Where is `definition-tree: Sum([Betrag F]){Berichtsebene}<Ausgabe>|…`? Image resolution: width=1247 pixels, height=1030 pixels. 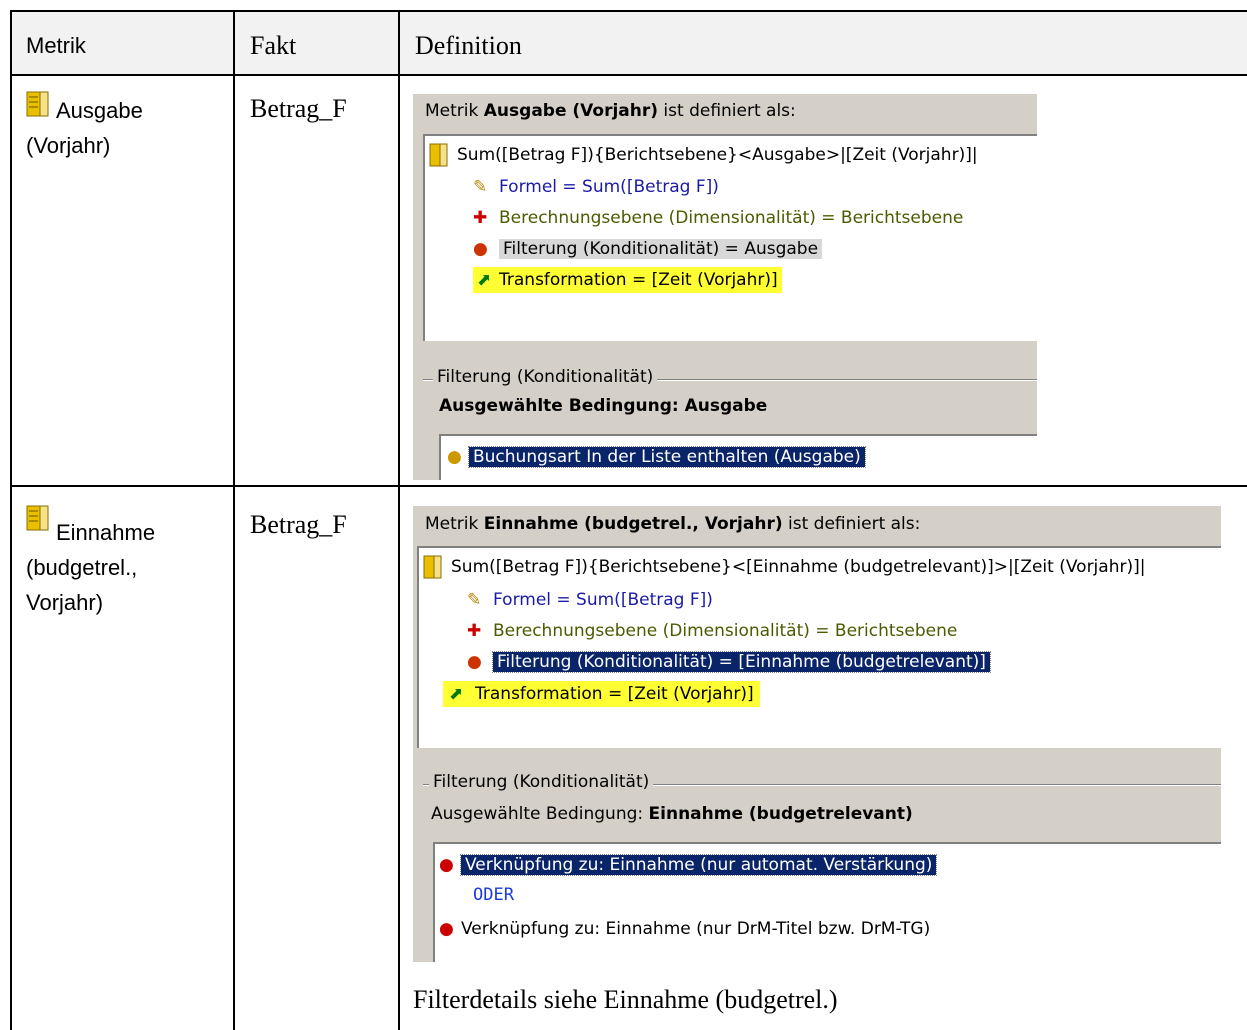 definition-tree: Sum([Betrag F]){Berichtsebene}<Ausgabe>|… is located at coordinates (730, 237).